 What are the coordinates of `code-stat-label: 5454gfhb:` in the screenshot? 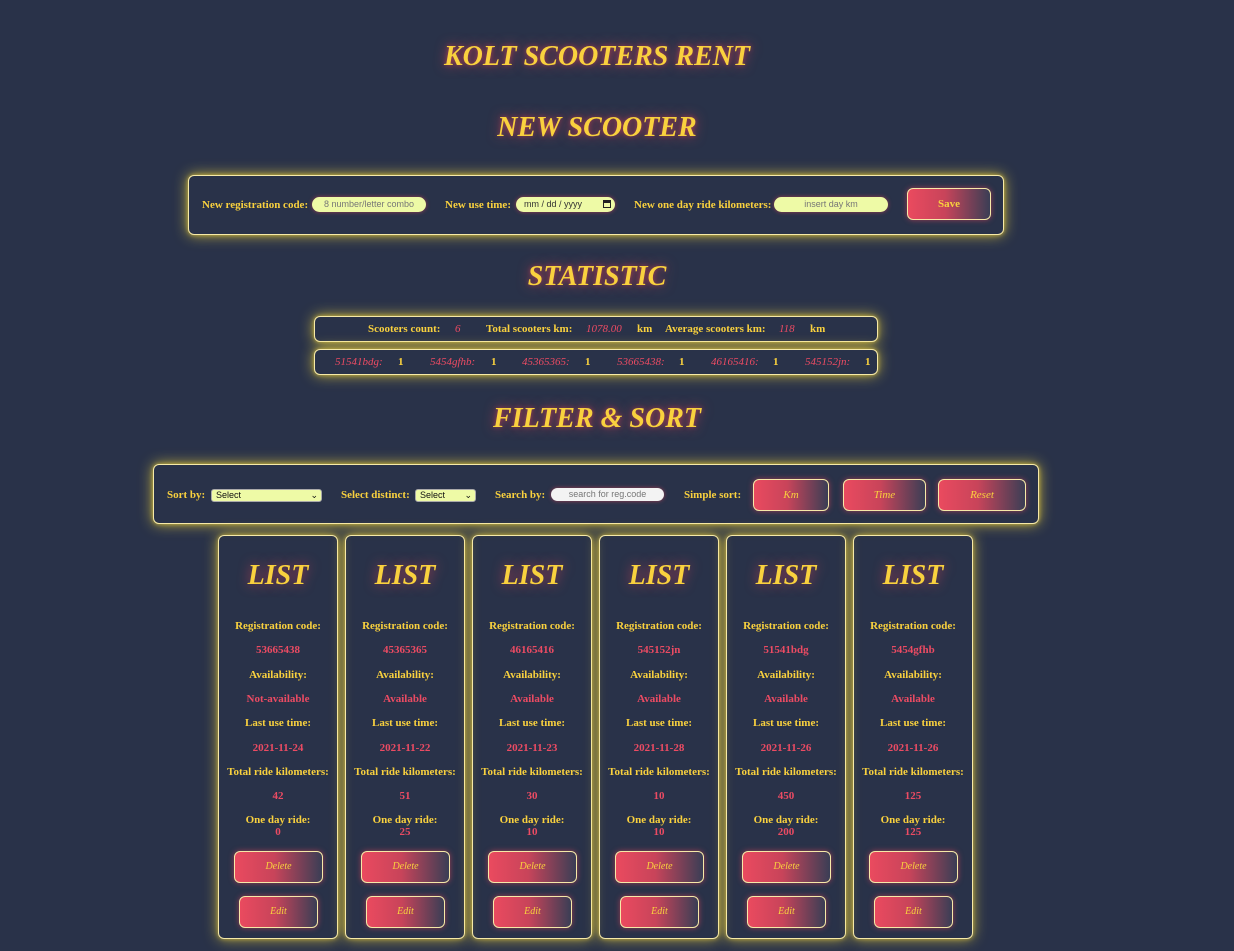 It's located at (453, 362).